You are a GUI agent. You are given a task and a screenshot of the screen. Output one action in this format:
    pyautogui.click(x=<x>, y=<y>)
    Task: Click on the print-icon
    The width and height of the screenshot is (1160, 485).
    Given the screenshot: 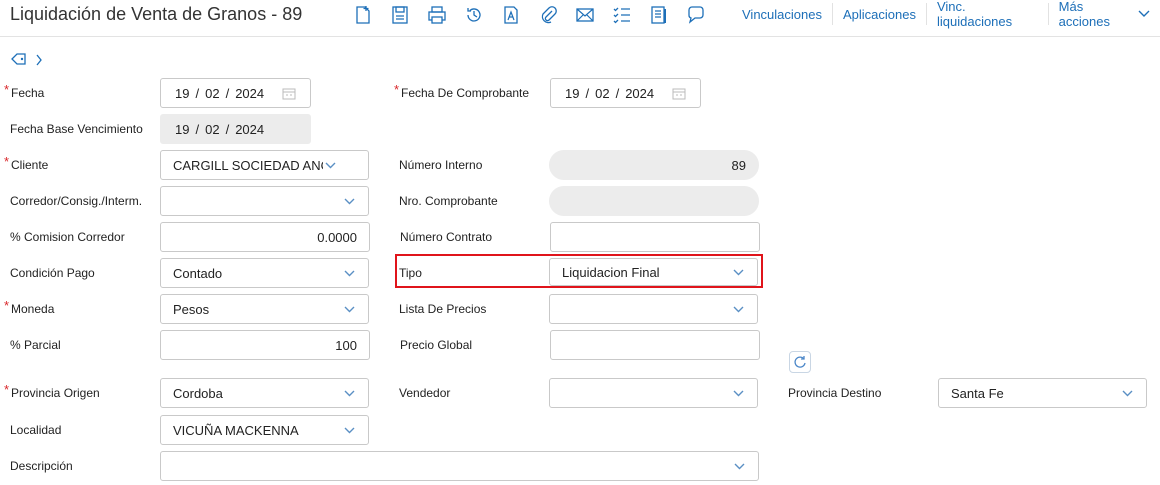 What is the action you would take?
    pyautogui.click(x=437, y=15)
    